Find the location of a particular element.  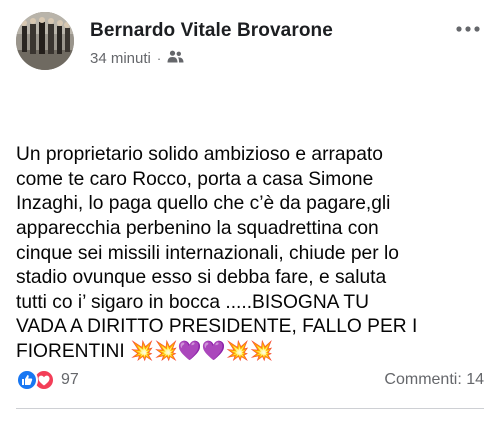

post-meta: 34 minuti · is located at coordinates (137, 58).